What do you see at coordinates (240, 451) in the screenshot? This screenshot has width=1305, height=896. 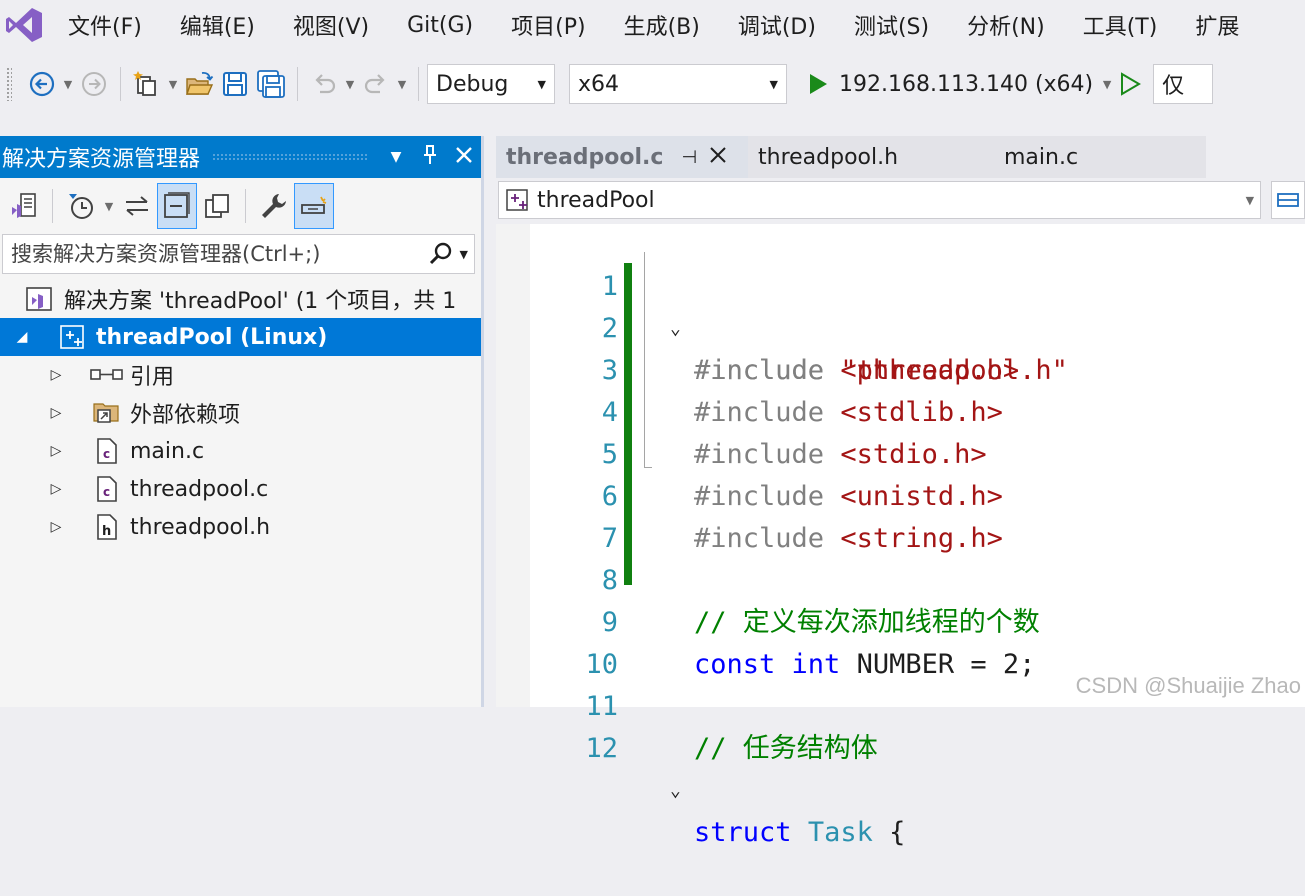 I see `tree-item-main-c: ▷ c main.c` at bounding box center [240, 451].